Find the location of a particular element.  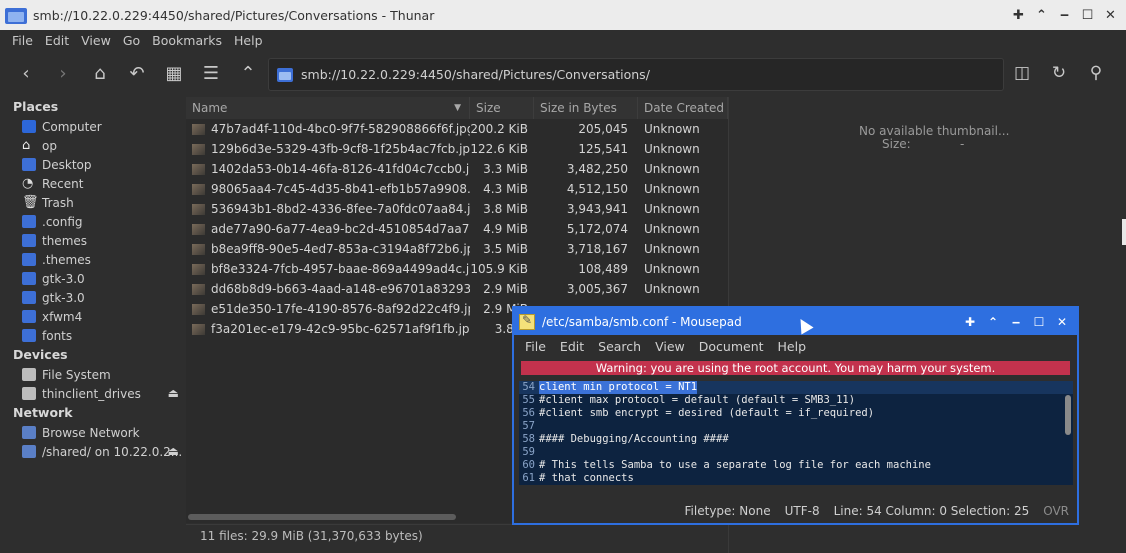

trash-icon: 🗑 is located at coordinates (30, 202).